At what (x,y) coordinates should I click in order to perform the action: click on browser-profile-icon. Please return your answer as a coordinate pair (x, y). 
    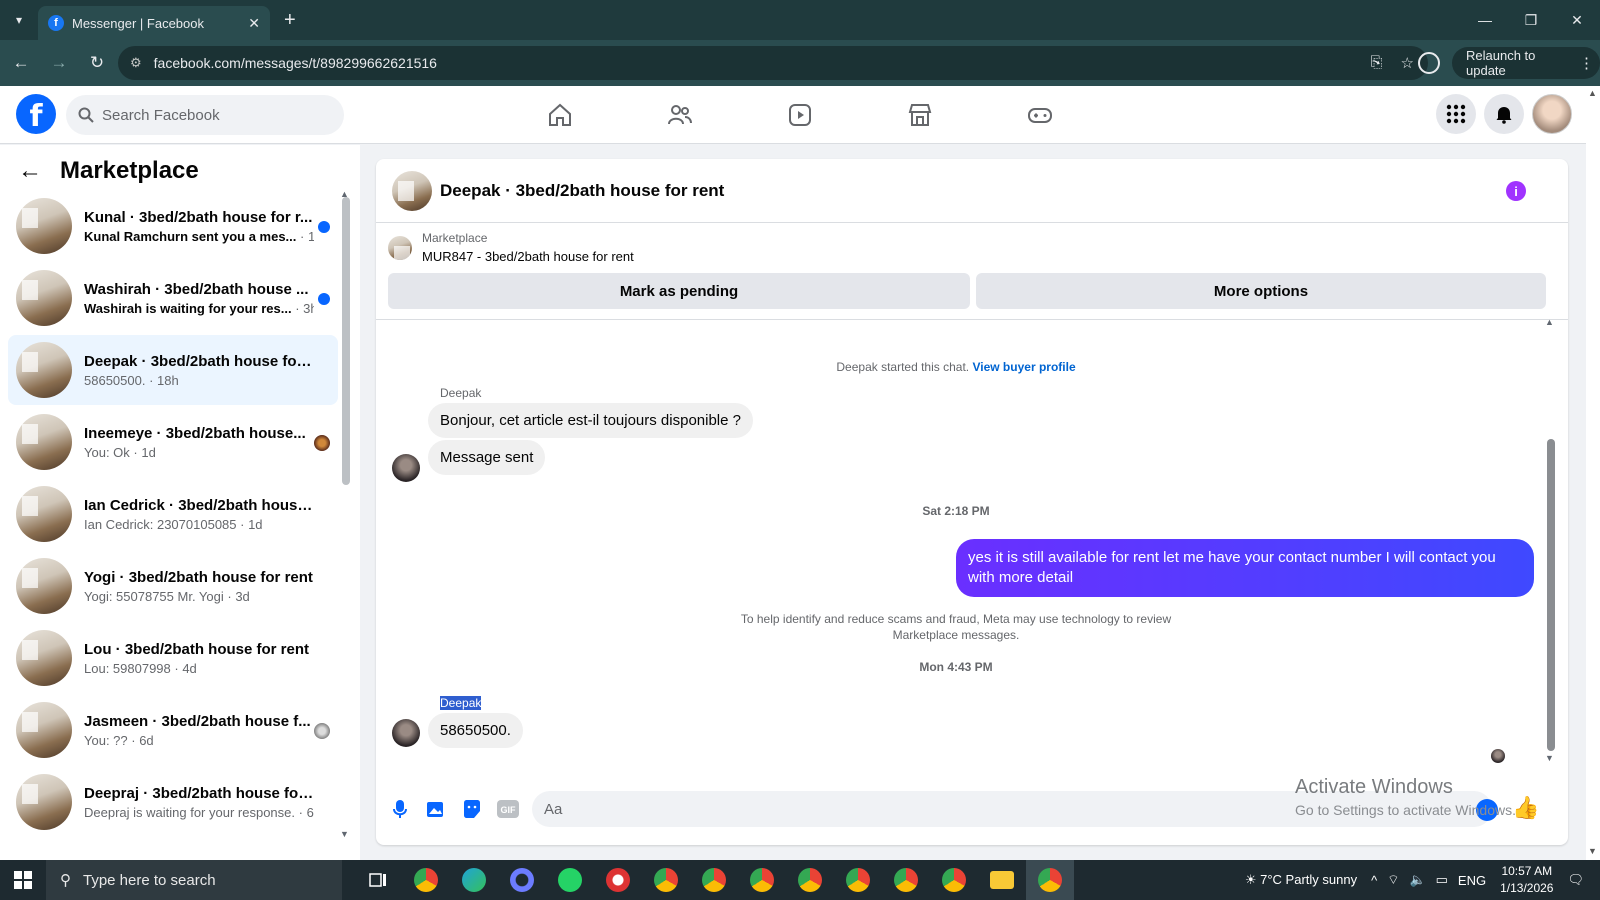
    Looking at the image, I should click on (1429, 63).